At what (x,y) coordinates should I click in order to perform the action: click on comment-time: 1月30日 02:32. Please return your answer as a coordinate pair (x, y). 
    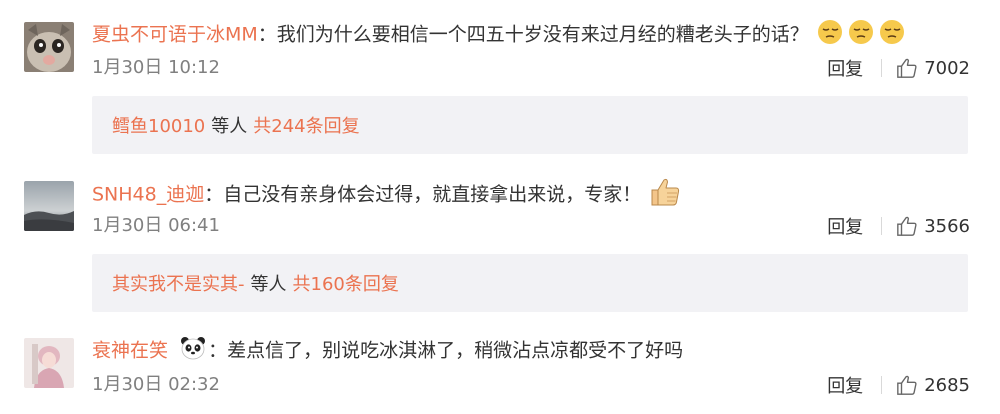
    Looking at the image, I should click on (156, 384).